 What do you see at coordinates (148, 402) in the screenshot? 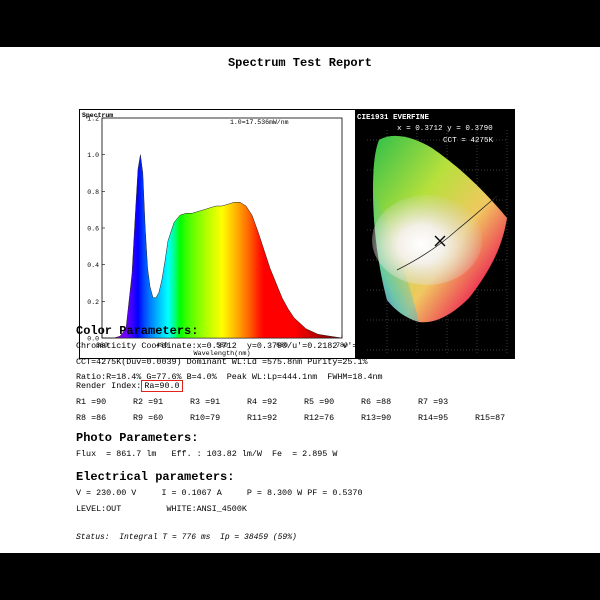
I see `r-value-cell: R2 =91` at bounding box center [148, 402].